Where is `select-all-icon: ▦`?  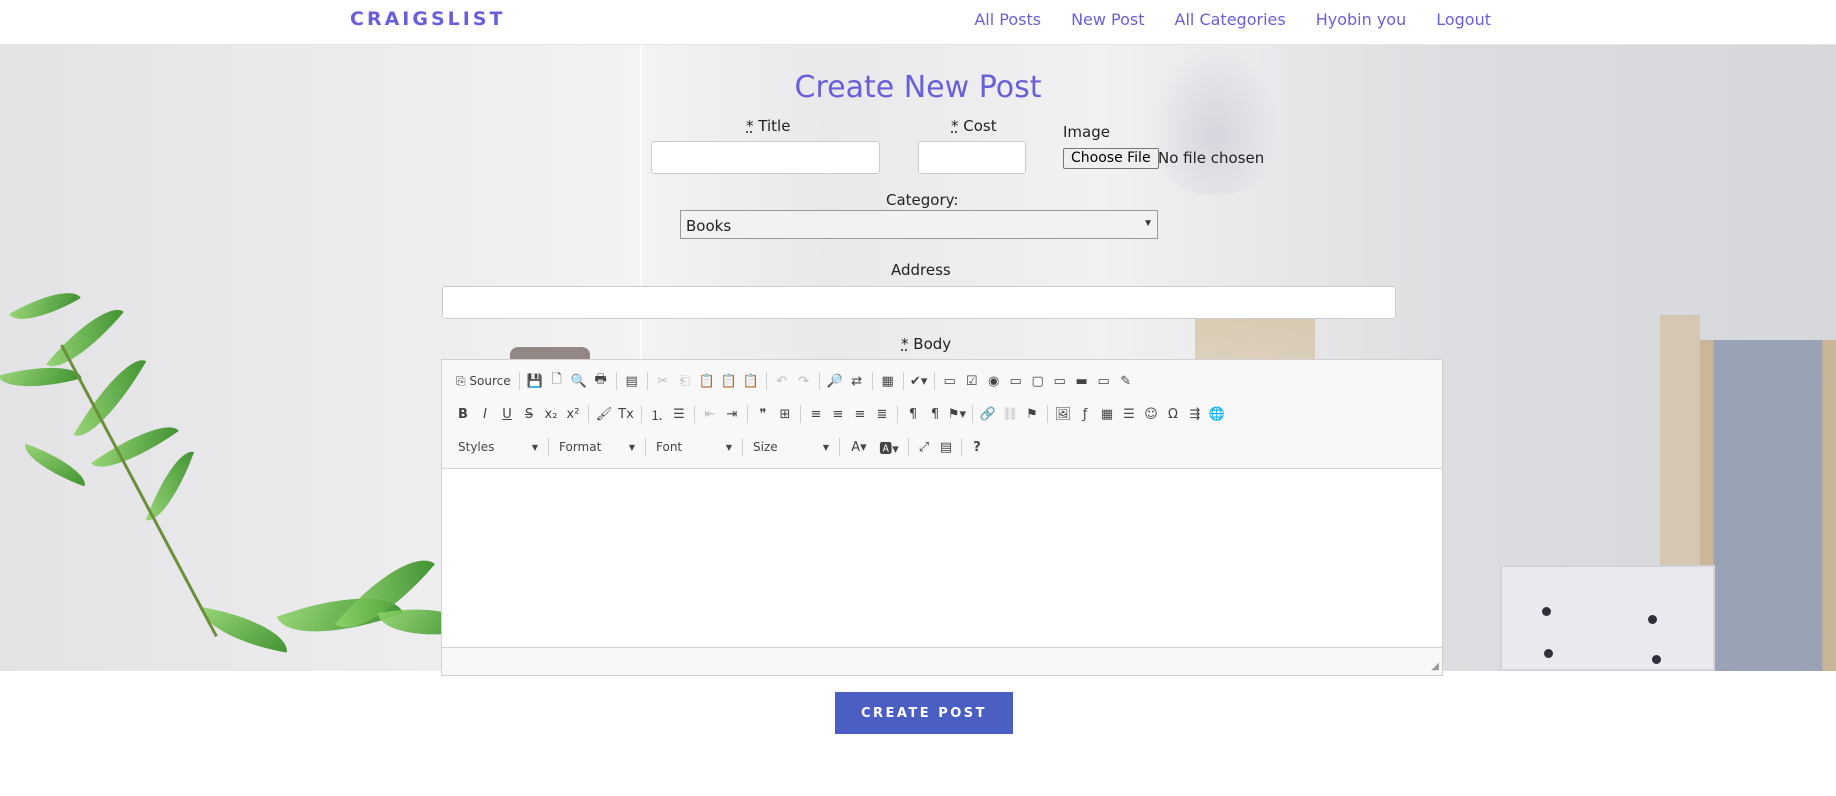
select-all-icon: ▦ is located at coordinates (888, 381).